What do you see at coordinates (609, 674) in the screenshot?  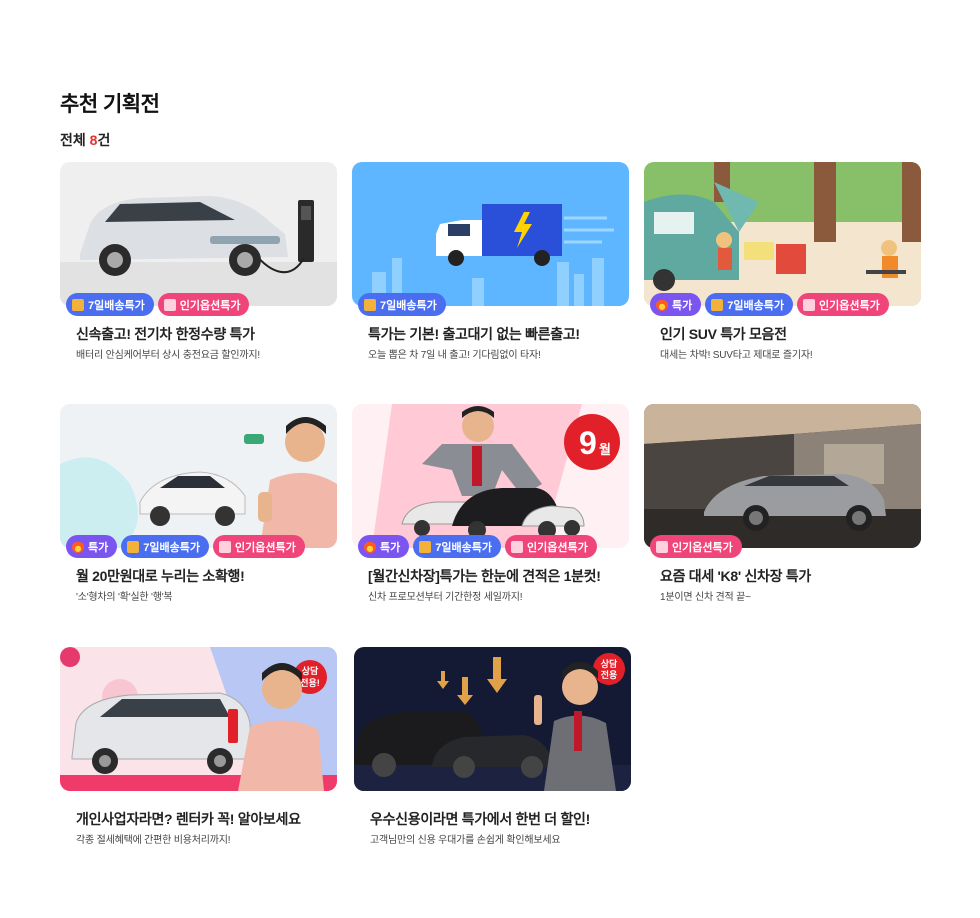 I see `stamp-line-2: 전용` at bounding box center [609, 674].